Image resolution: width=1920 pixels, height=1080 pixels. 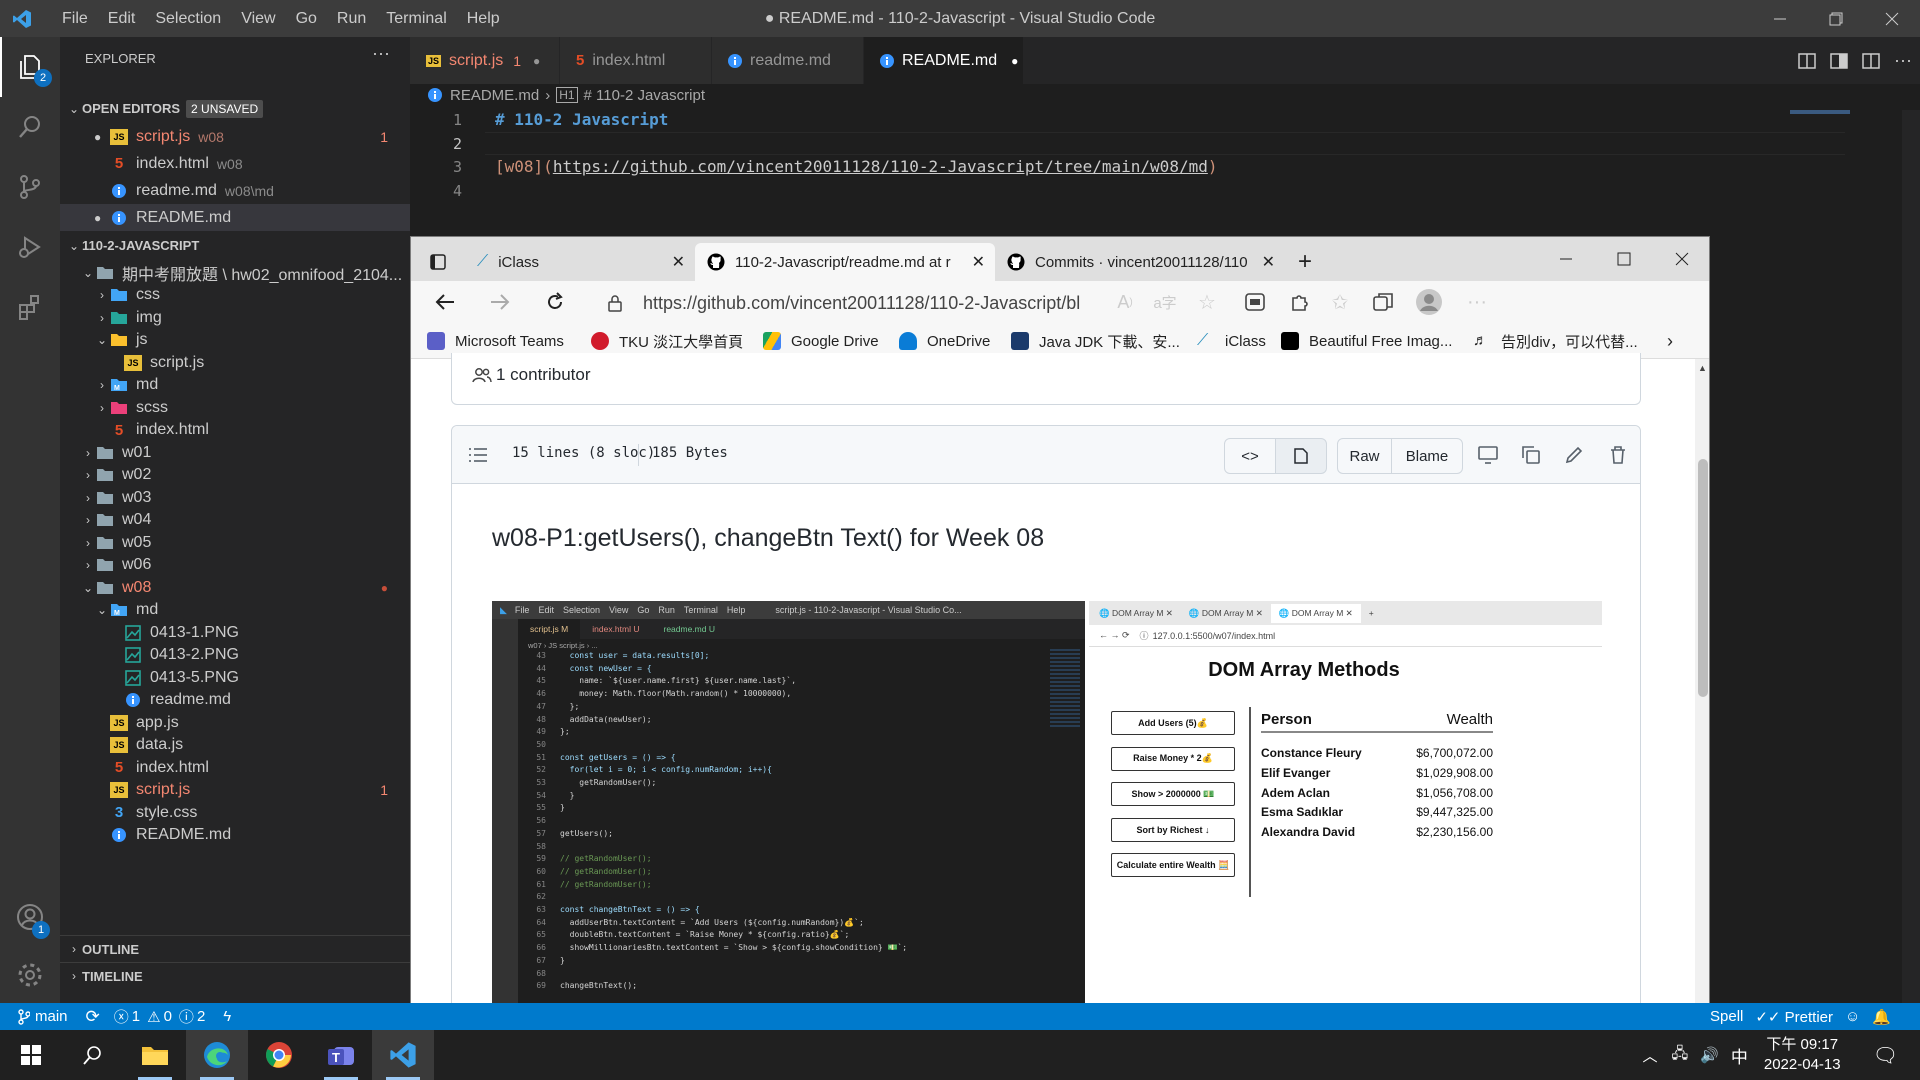 I want to click on chrome-icon, so click(x=279, y=1055).